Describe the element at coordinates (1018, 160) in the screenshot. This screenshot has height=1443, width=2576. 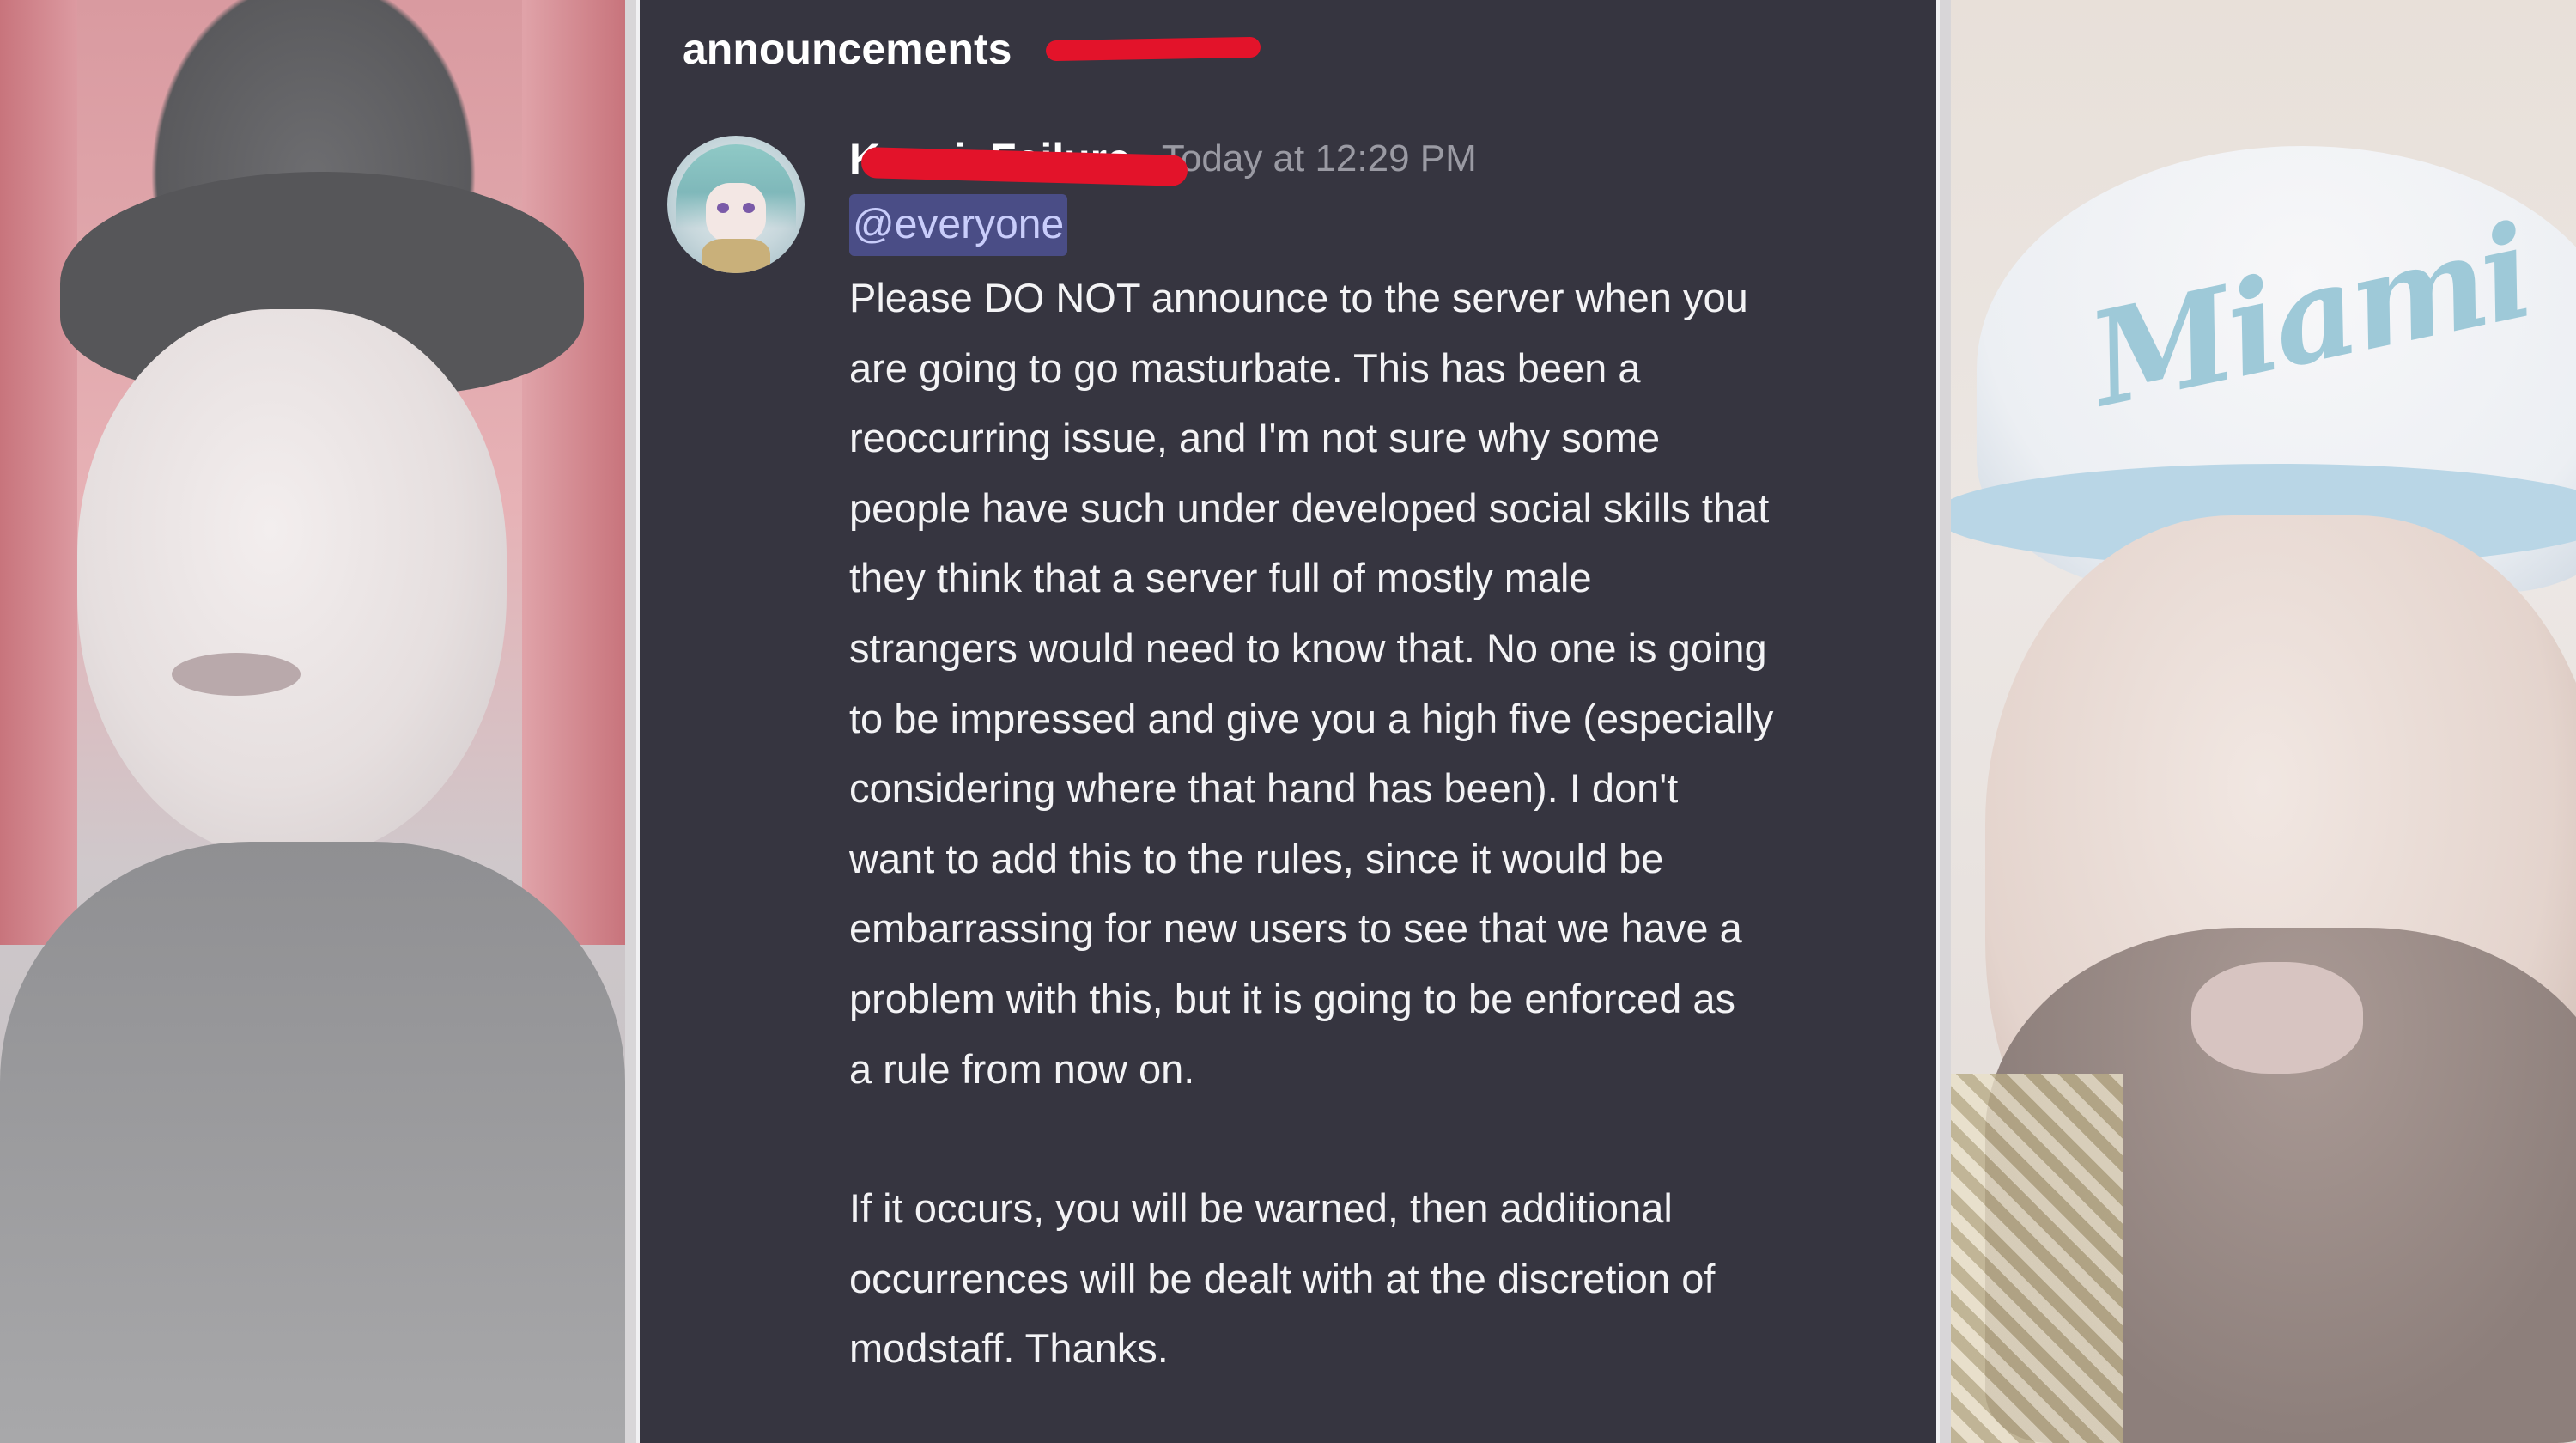
I see `username-wrap: Kenai_Failure` at that location.